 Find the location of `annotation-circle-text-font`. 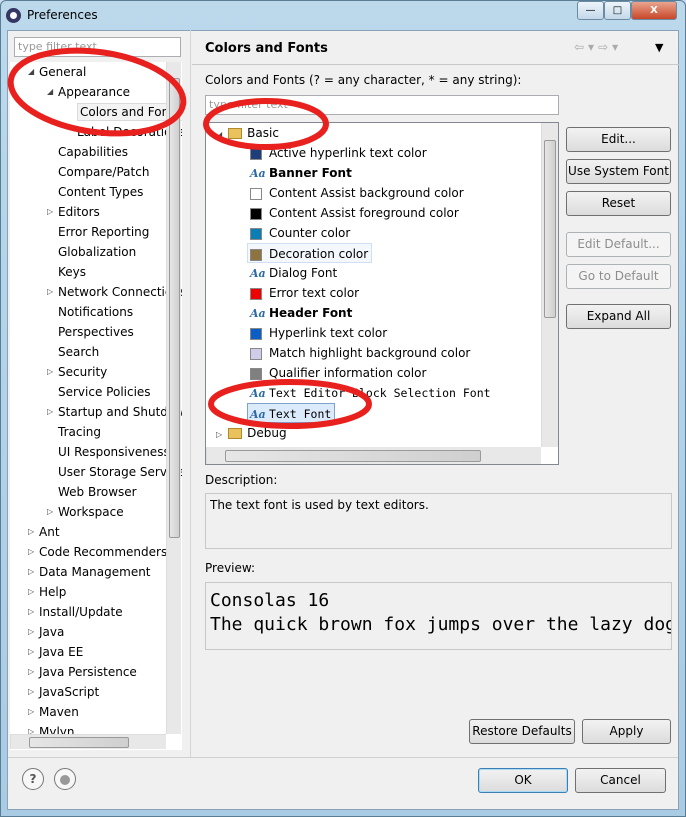

annotation-circle-text-font is located at coordinates (290, 404).